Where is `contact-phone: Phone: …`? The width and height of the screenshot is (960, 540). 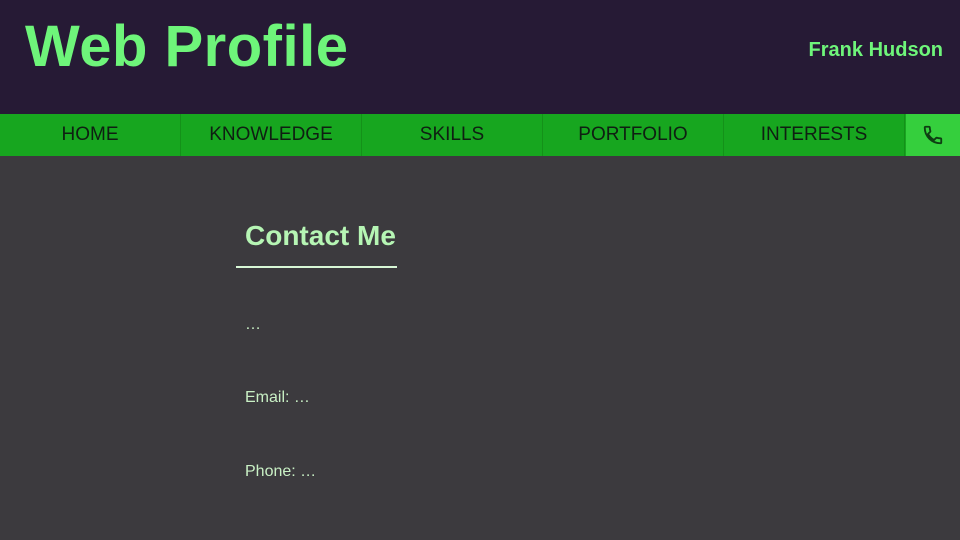
contact-phone: Phone: … is located at coordinates (281, 471).